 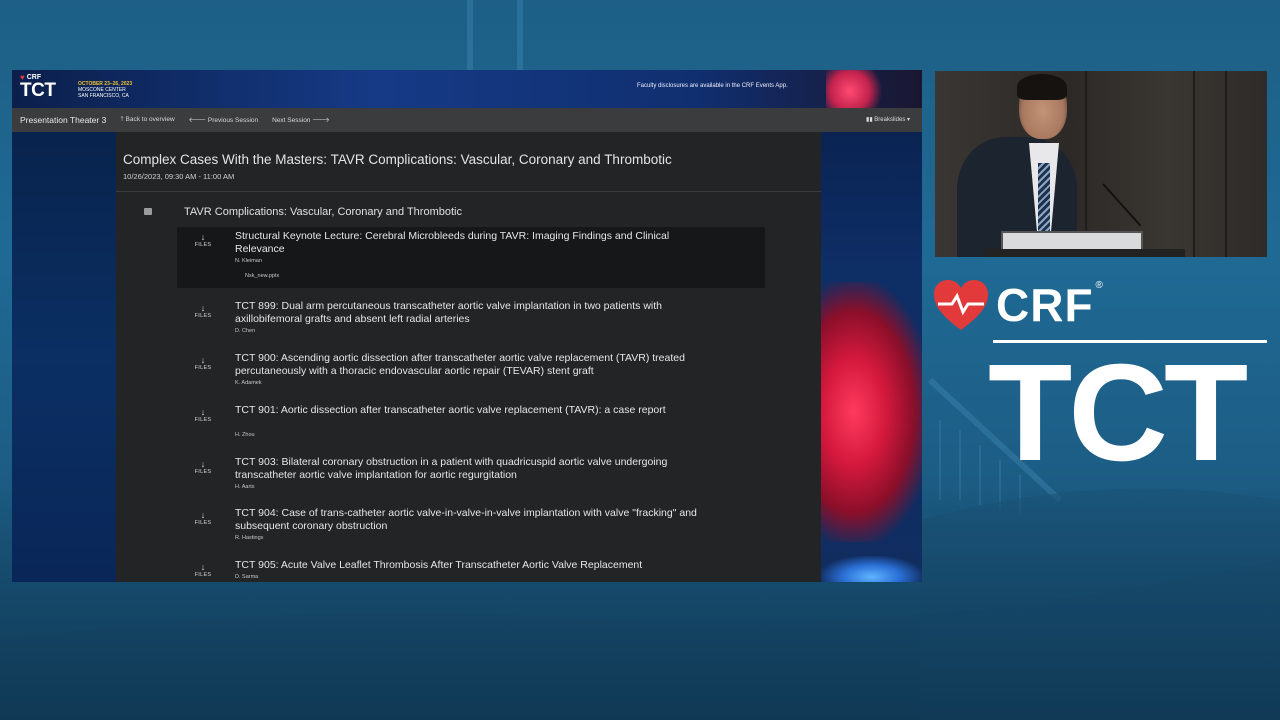 I want to click on registered-mark: ®, so click(x=1099, y=285).